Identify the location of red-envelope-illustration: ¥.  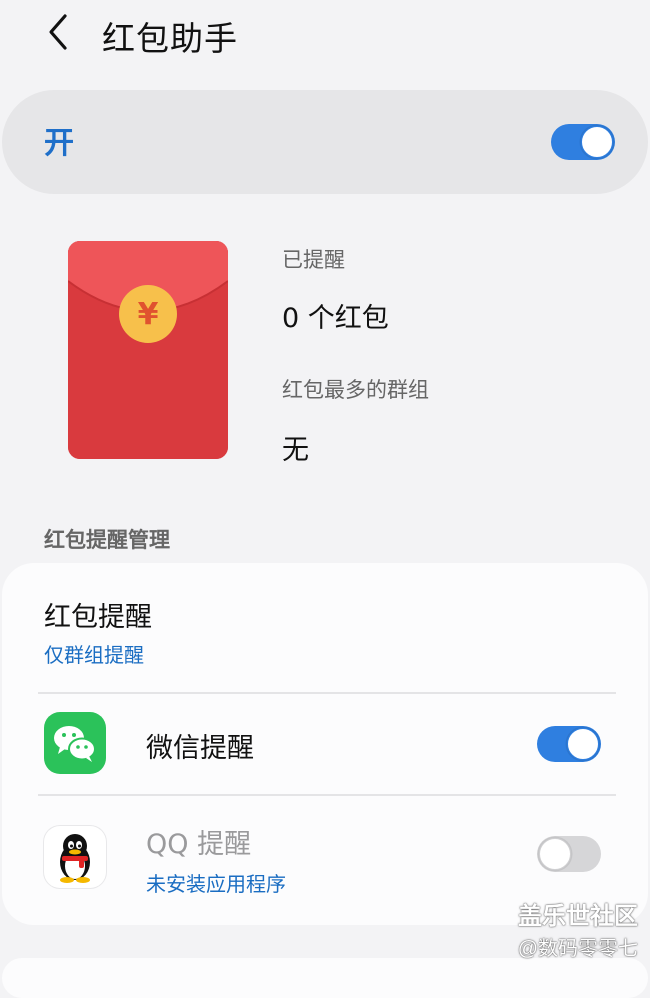
(148, 350).